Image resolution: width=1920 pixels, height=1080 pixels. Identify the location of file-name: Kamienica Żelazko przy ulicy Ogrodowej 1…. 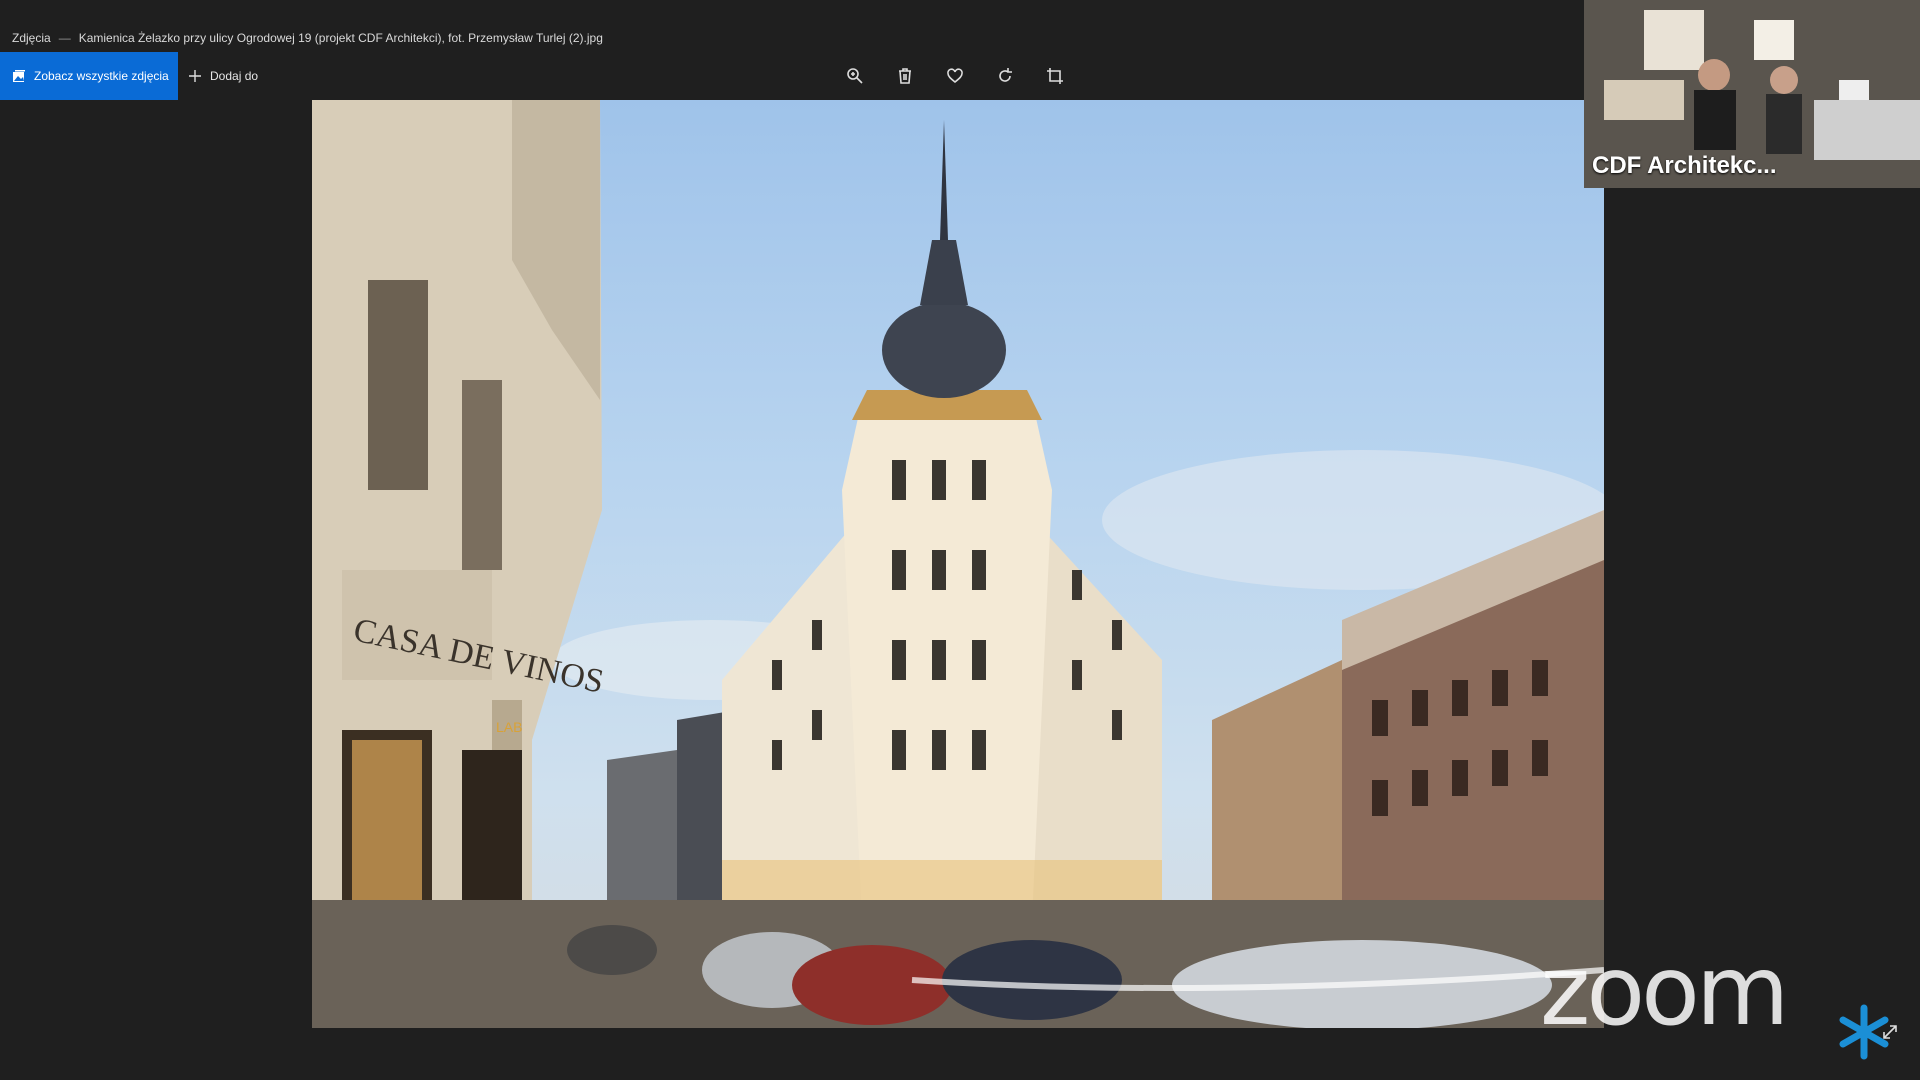
(340, 38).